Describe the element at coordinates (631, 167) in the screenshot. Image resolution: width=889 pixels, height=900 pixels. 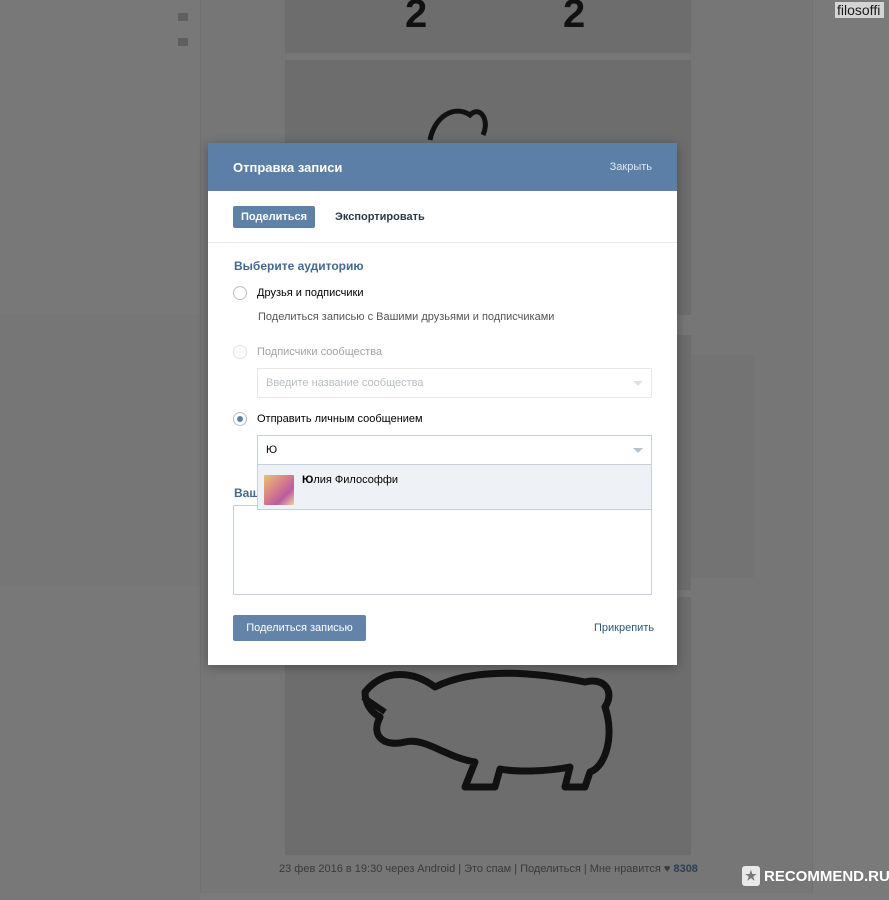
I see `close-button: Закрыть` at that location.